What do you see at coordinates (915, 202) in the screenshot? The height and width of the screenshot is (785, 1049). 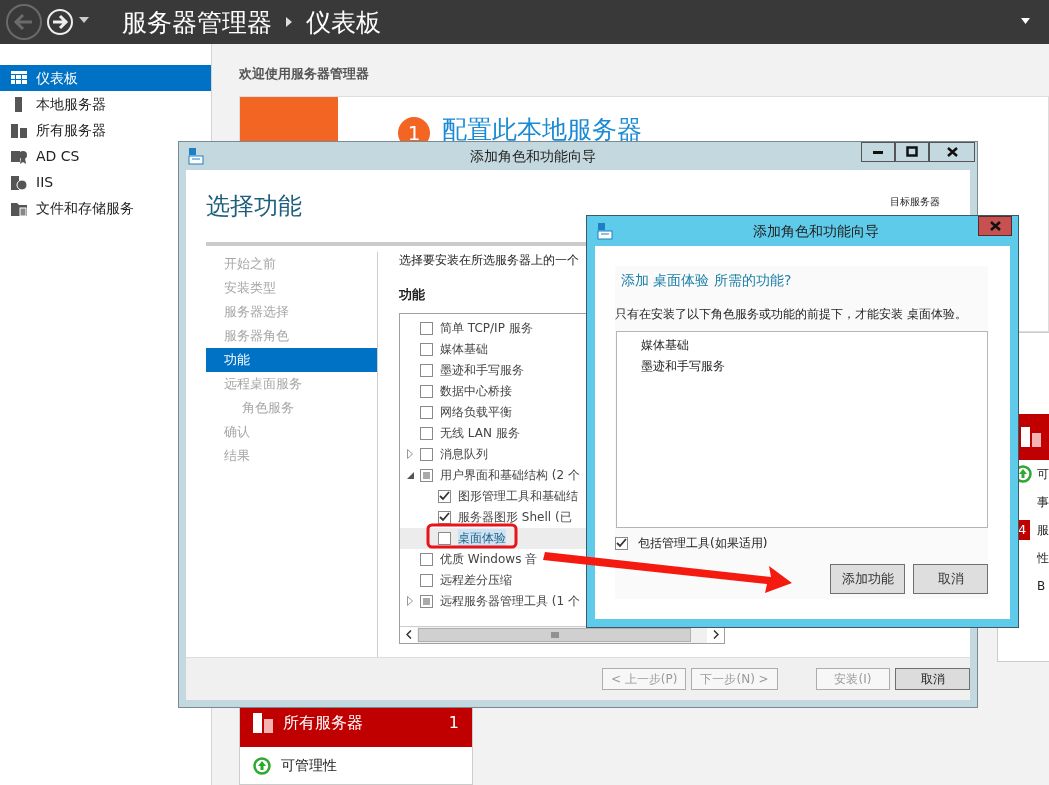 I see `target-server-label: 目标服务器` at bounding box center [915, 202].